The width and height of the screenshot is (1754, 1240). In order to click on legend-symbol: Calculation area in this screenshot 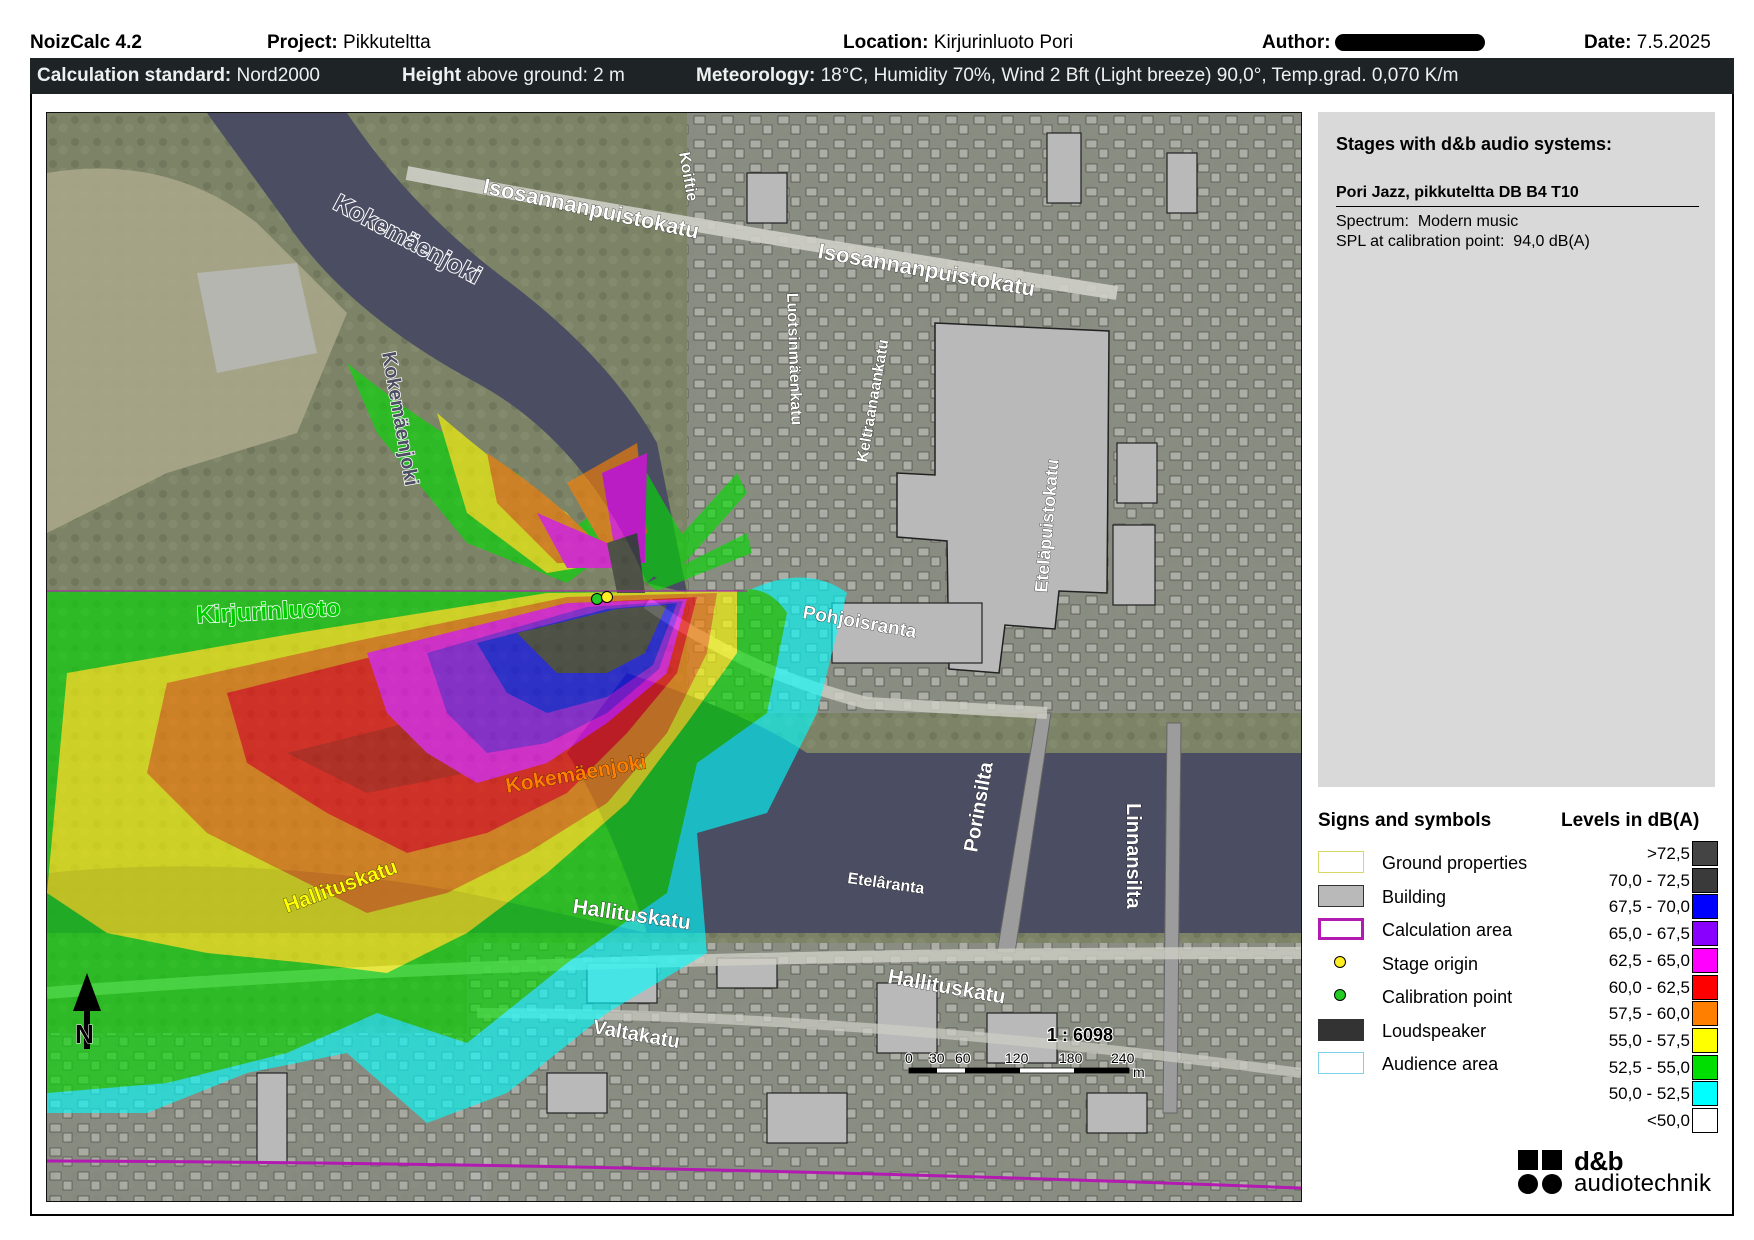, I will do `click(1458, 929)`.